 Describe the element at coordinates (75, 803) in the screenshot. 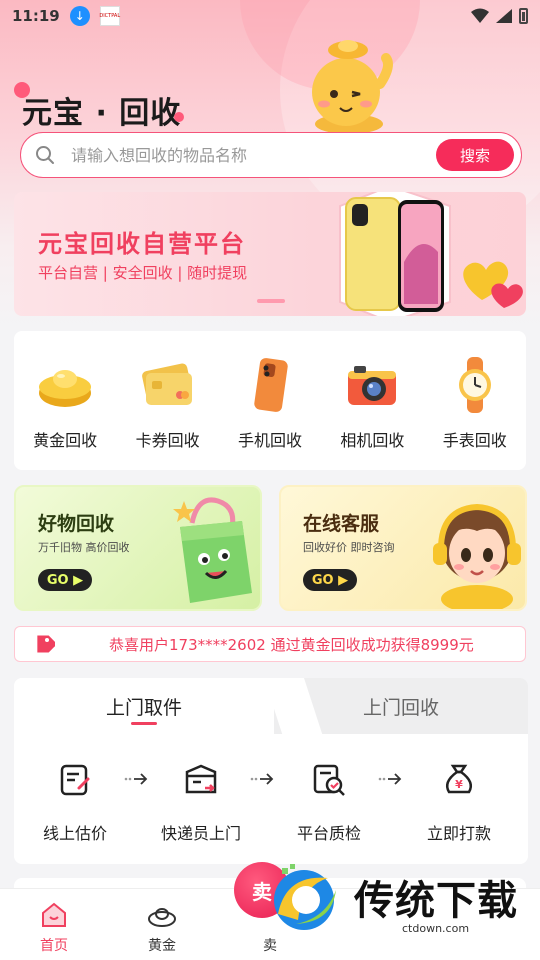

I see `step-estimate: 线上估价` at that location.